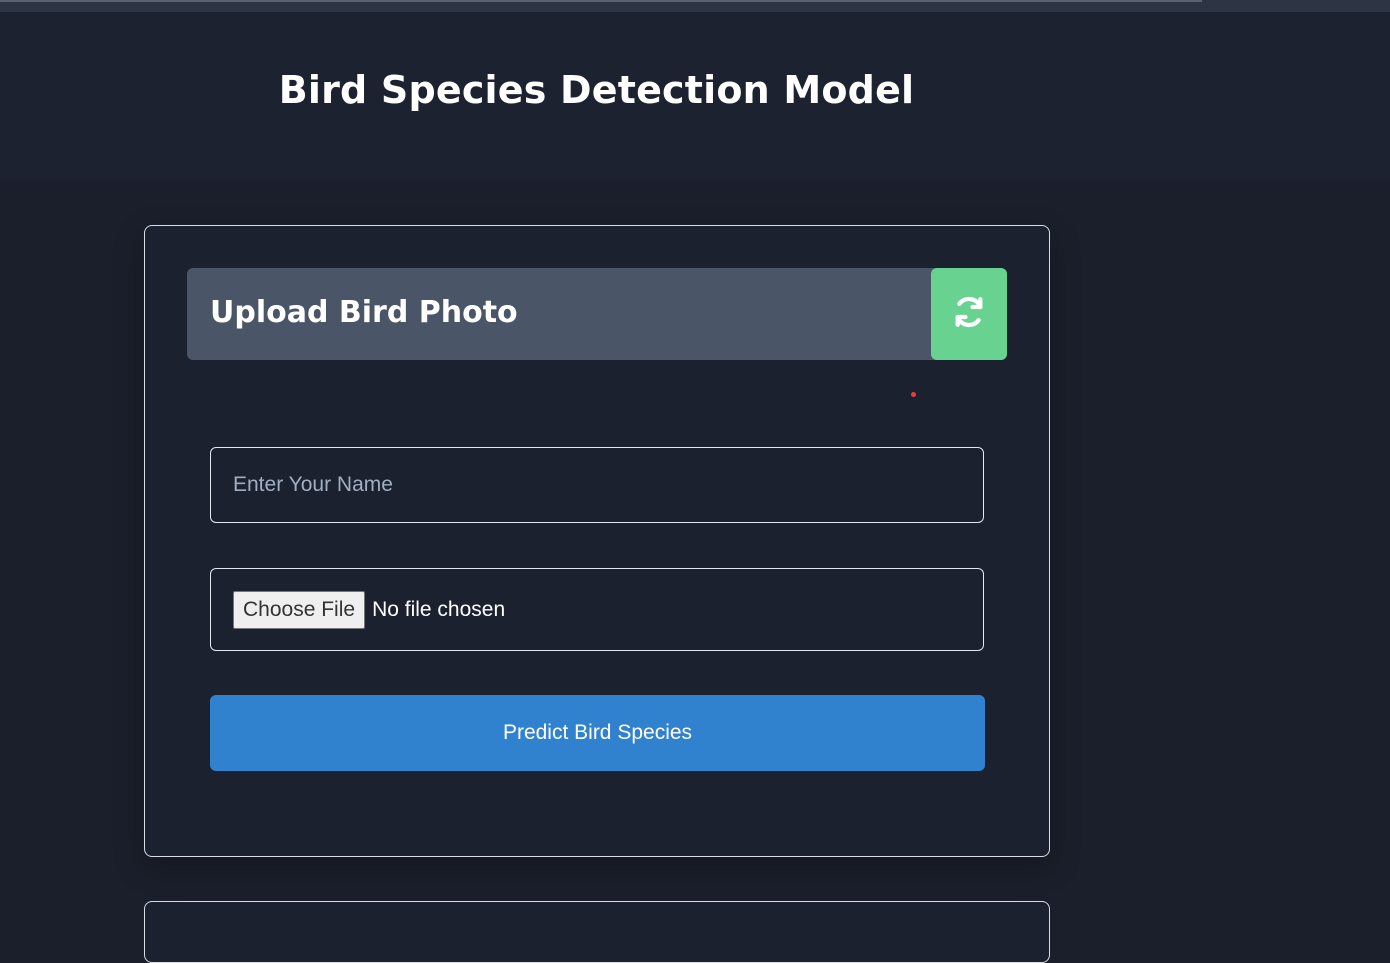  What do you see at coordinates (596, 90) in the screenshot?
I see `page-title: Bird Species Detection Model` at bounding box center [596, 90].